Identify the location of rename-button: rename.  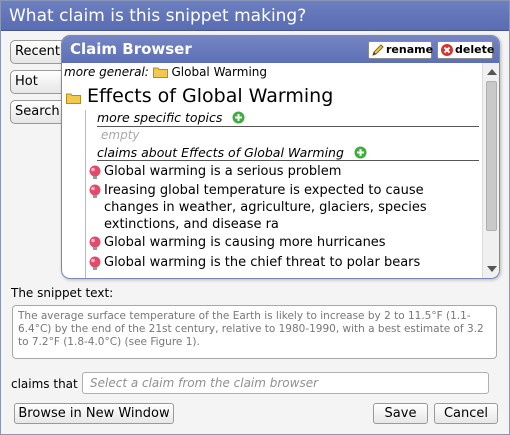
(401, 50).